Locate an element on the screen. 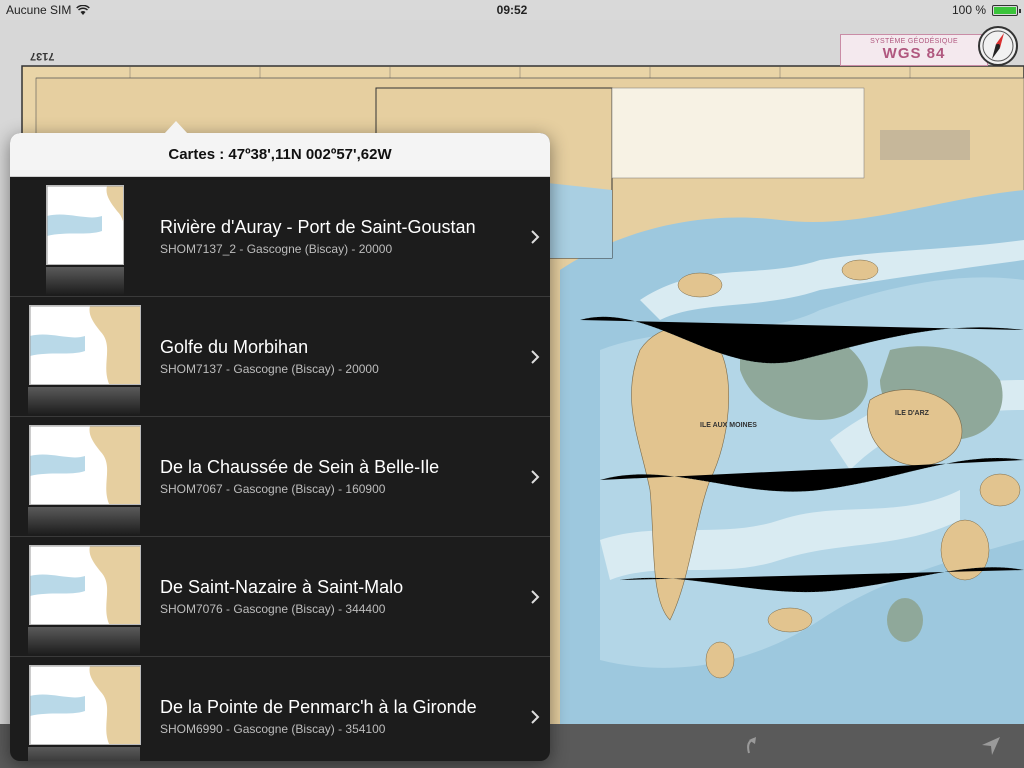 This screenshot has height=768, width=1024. return-arrow-icon is located at coordinates (751, 746).